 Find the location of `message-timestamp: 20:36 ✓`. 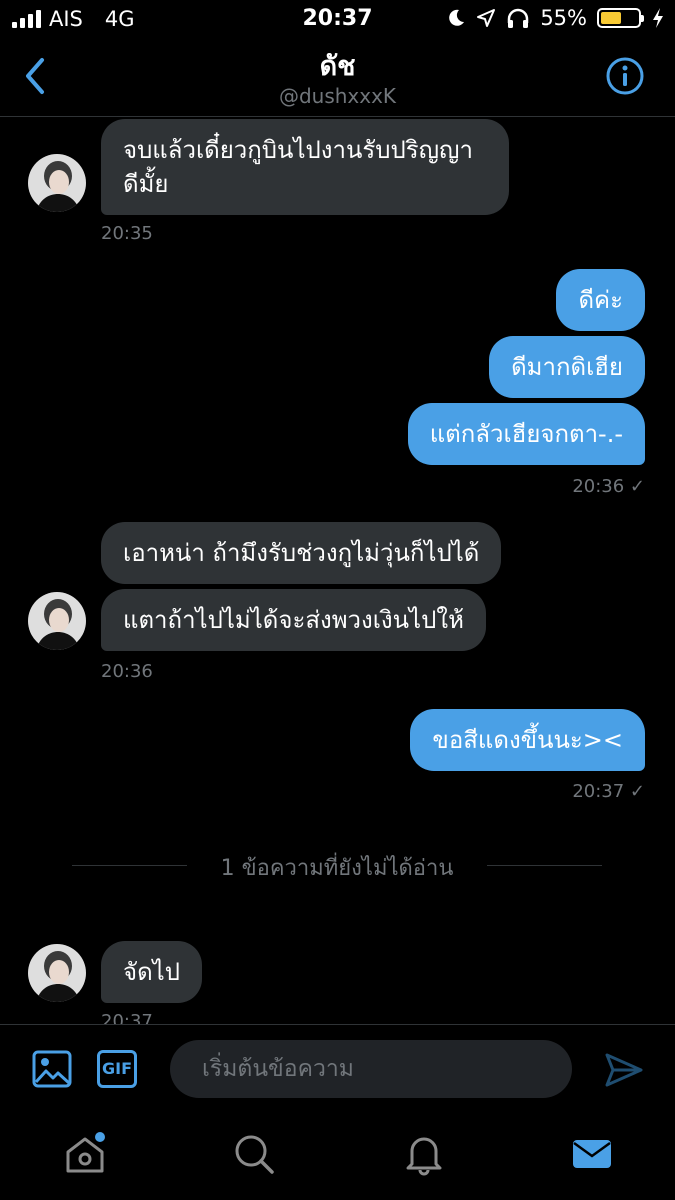

message-timestamp: 20:36 ✓ is located at coordinates (608, 486).